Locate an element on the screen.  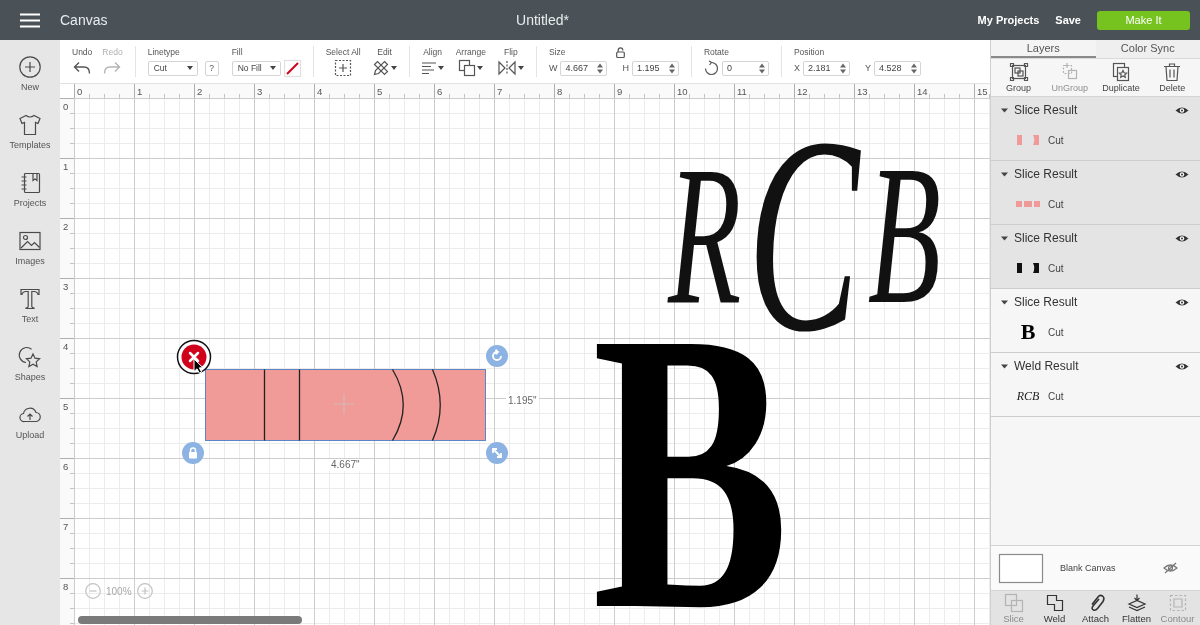
menu-icon is located at coordinates (30, 20).